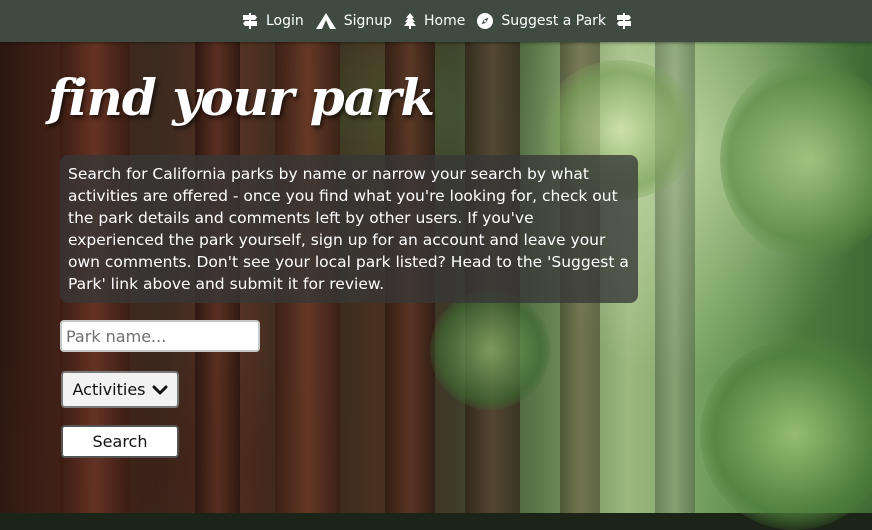 The width and height of the screenshot is (872, 530). What do you see at coordinates (445, 21) in the screenshot?
I see `nav-home-label: Home` at bounding box center [445, 21].